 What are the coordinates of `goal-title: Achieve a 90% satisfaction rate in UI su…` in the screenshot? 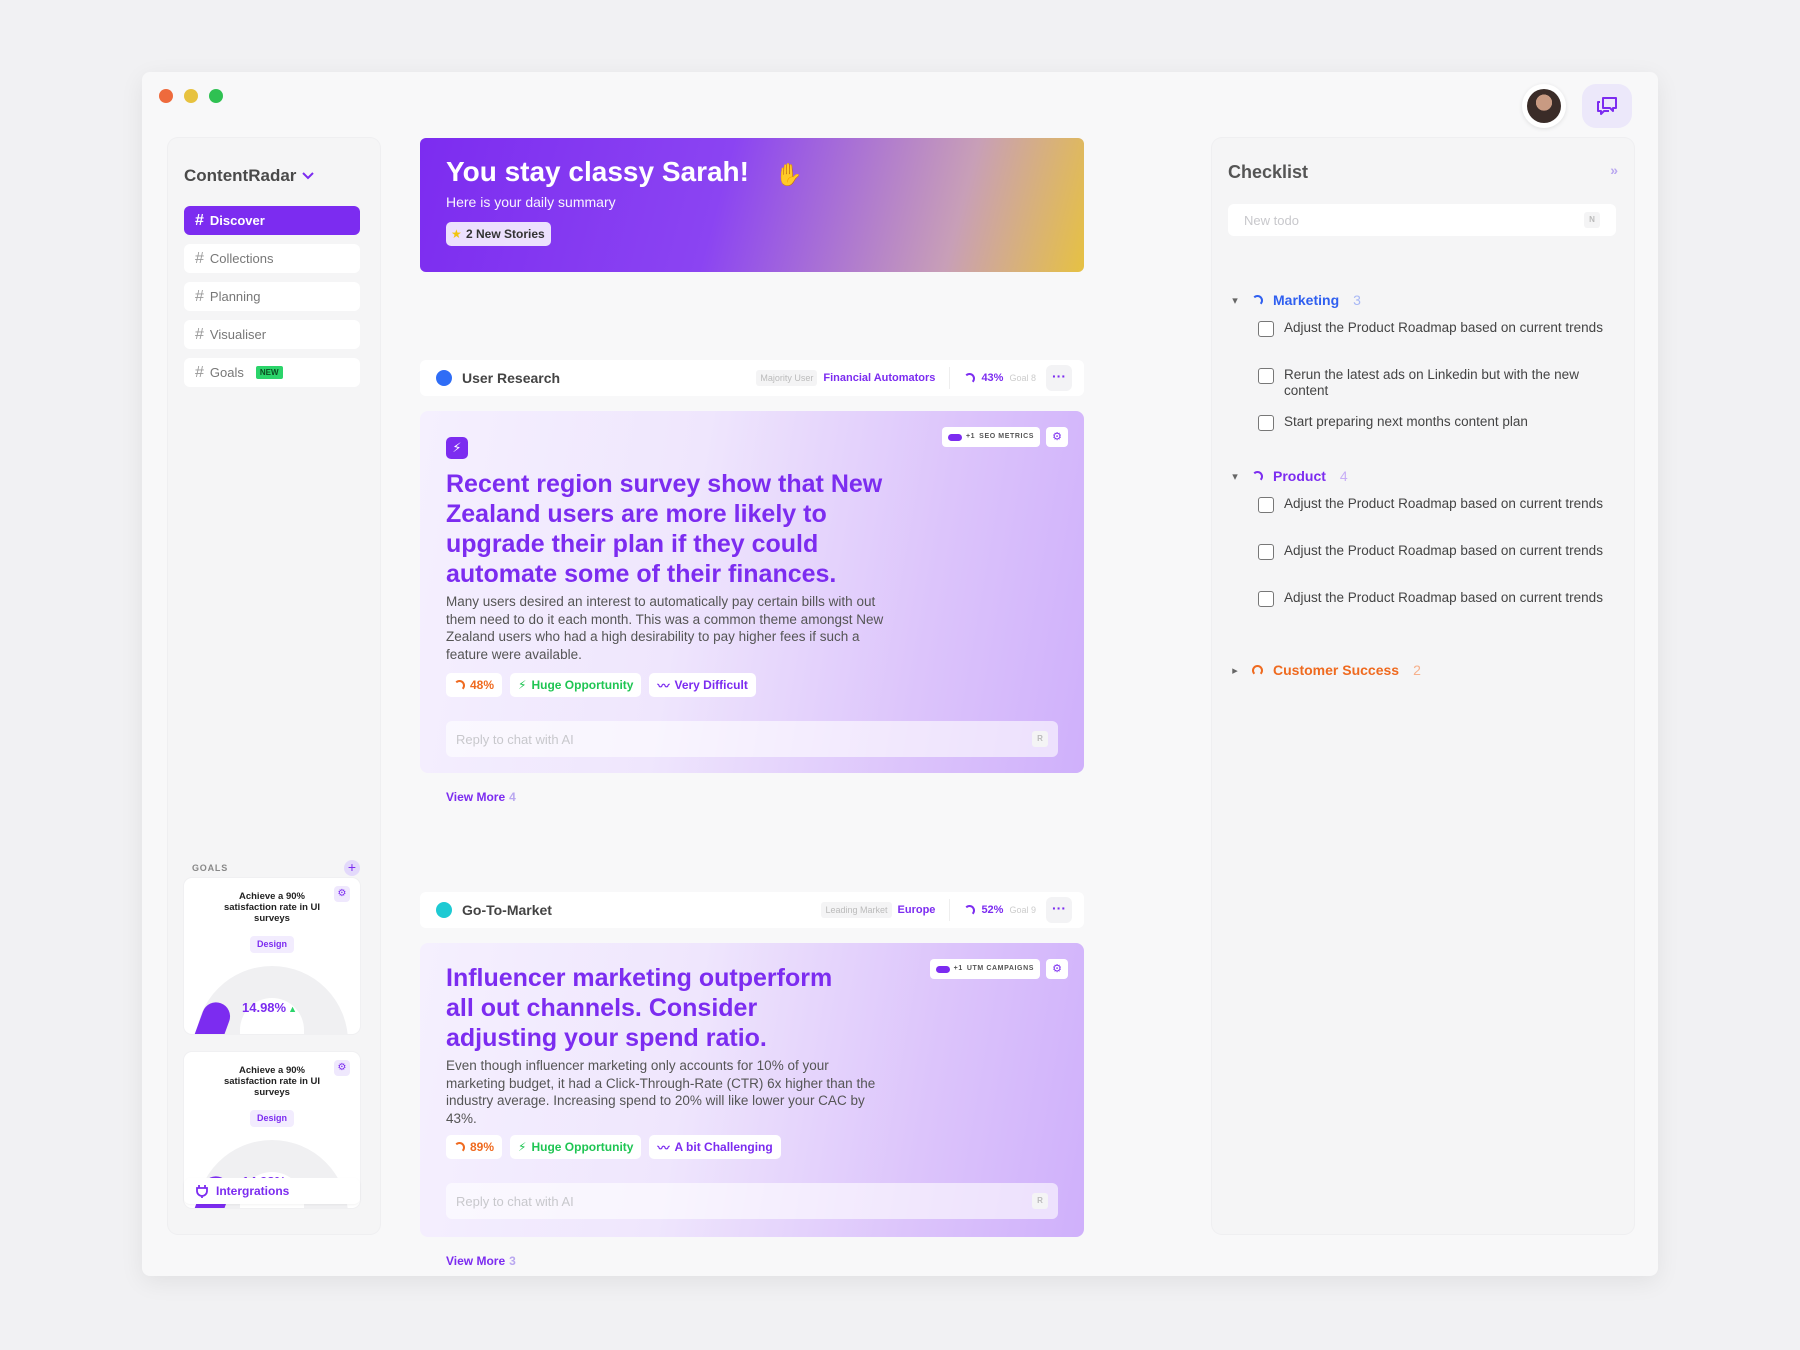 It's located at (272, 907).